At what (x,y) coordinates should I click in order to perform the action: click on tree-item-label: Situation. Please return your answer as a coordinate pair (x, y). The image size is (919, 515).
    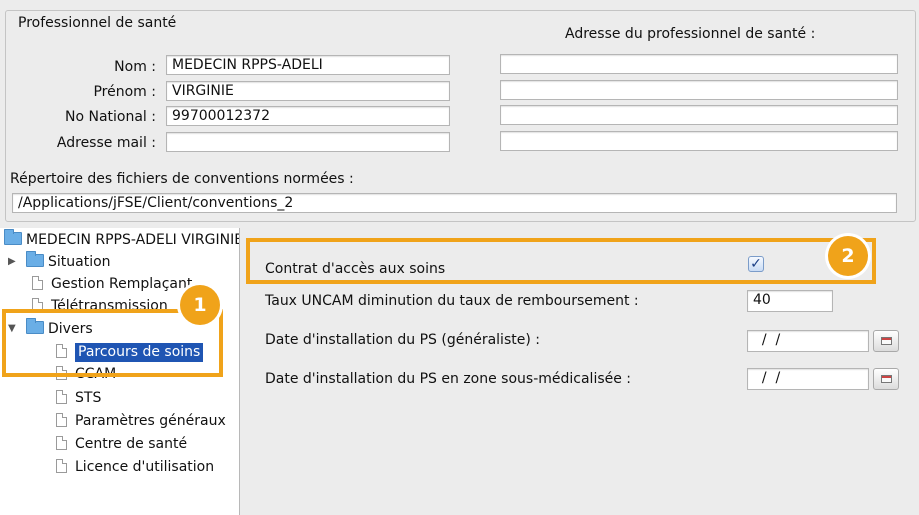
    Looking at the image, I should click on (79, 262).